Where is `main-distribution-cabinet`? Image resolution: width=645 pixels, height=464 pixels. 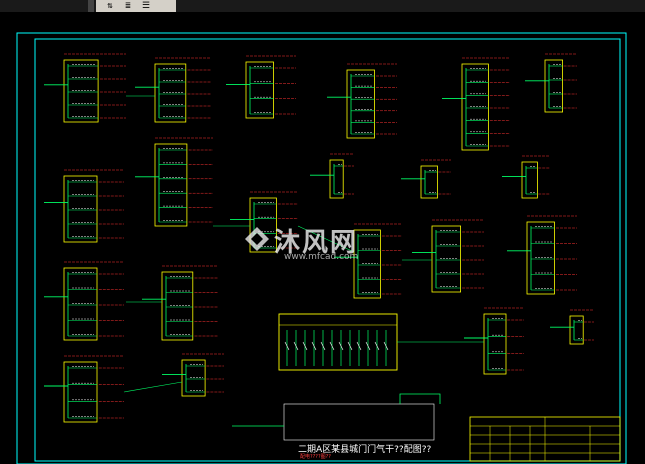 main-distribution-cabinet is located at coordinates (338, 342).